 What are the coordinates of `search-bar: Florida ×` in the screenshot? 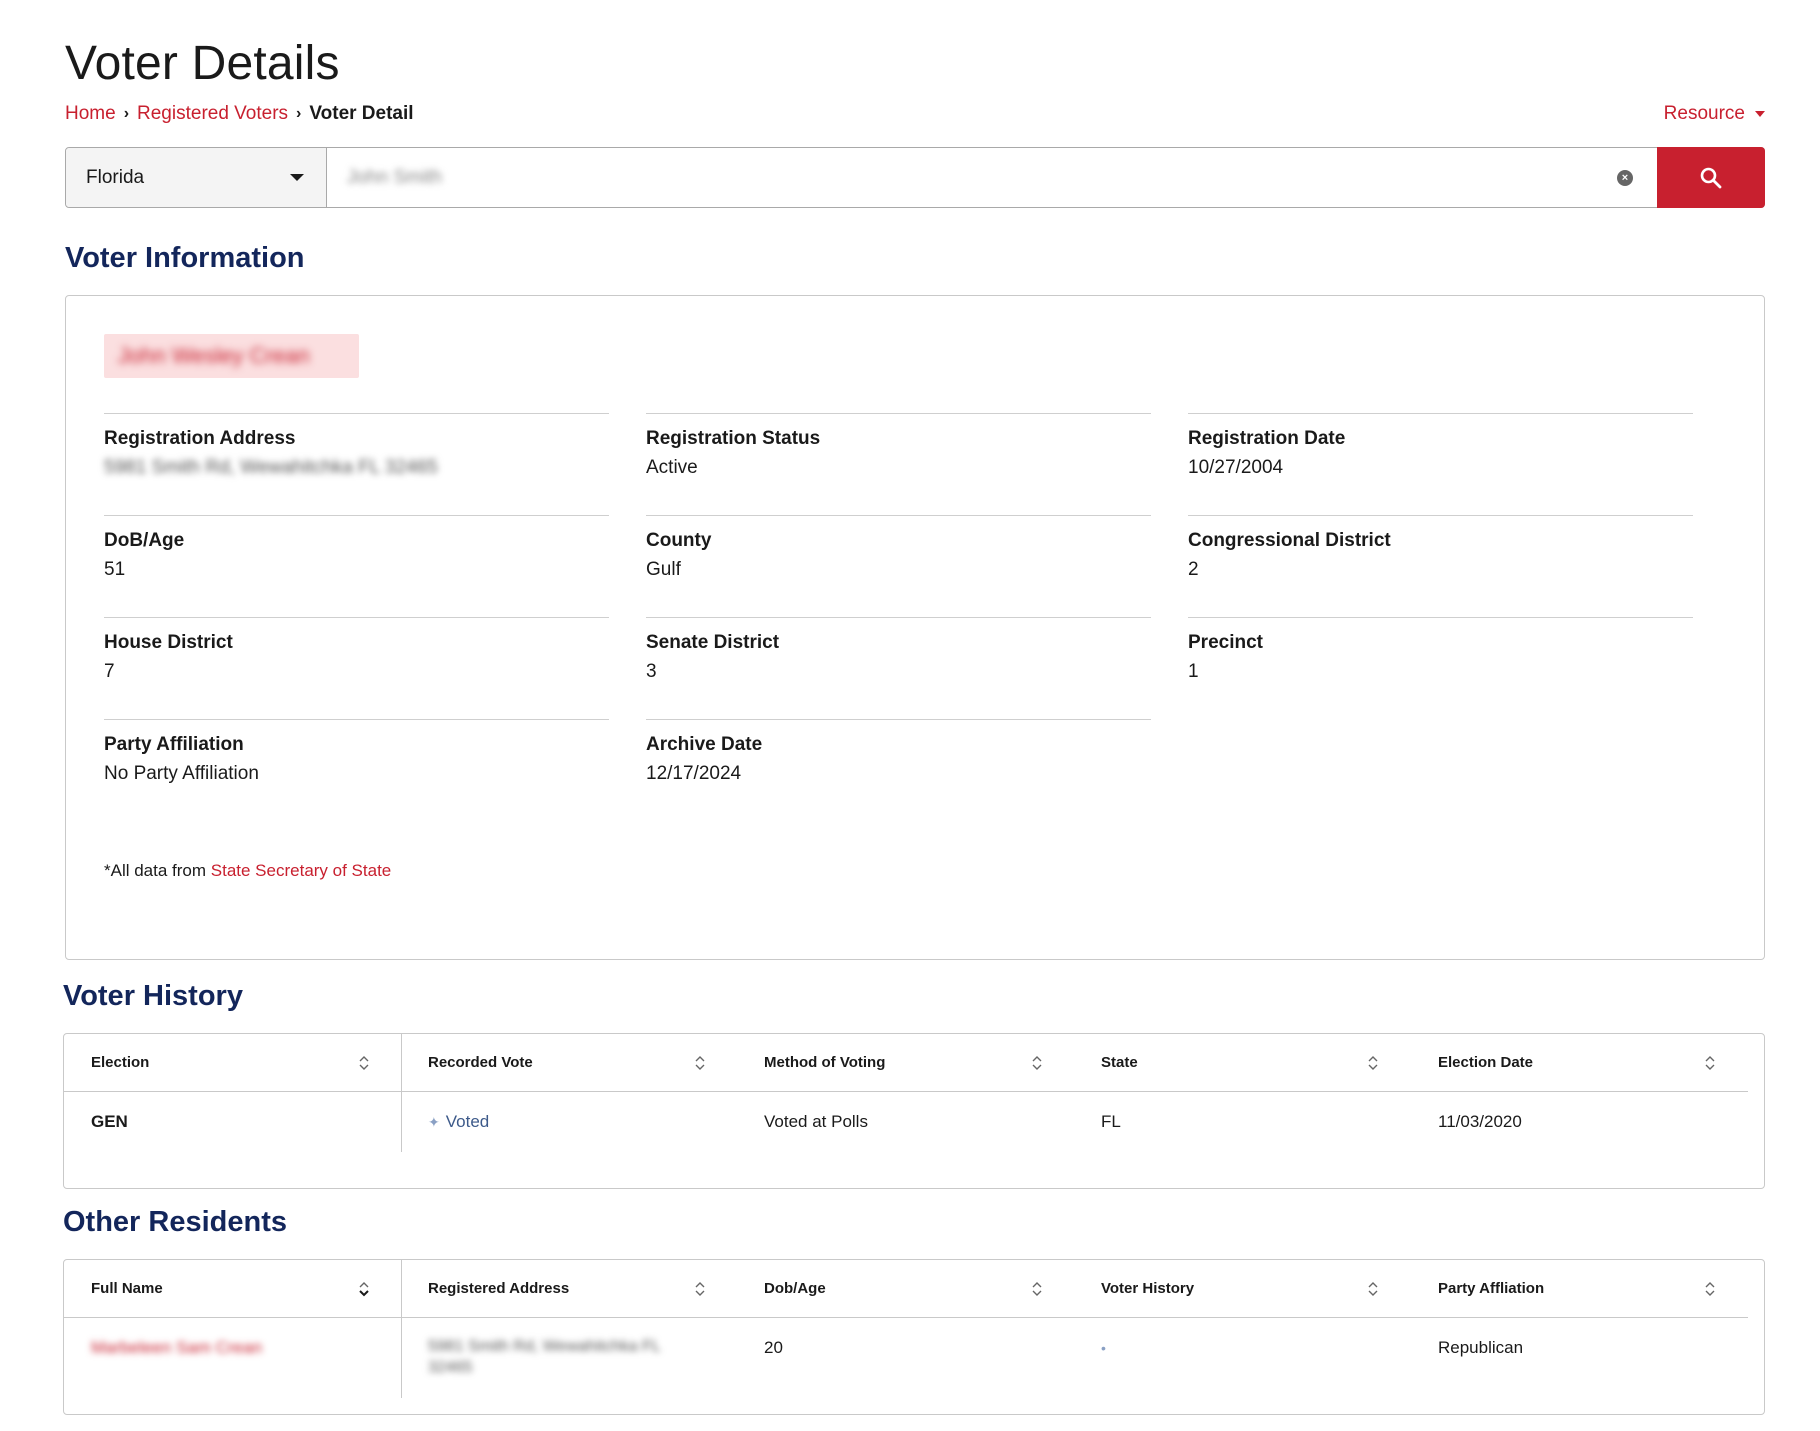 It's located at (915, 177).